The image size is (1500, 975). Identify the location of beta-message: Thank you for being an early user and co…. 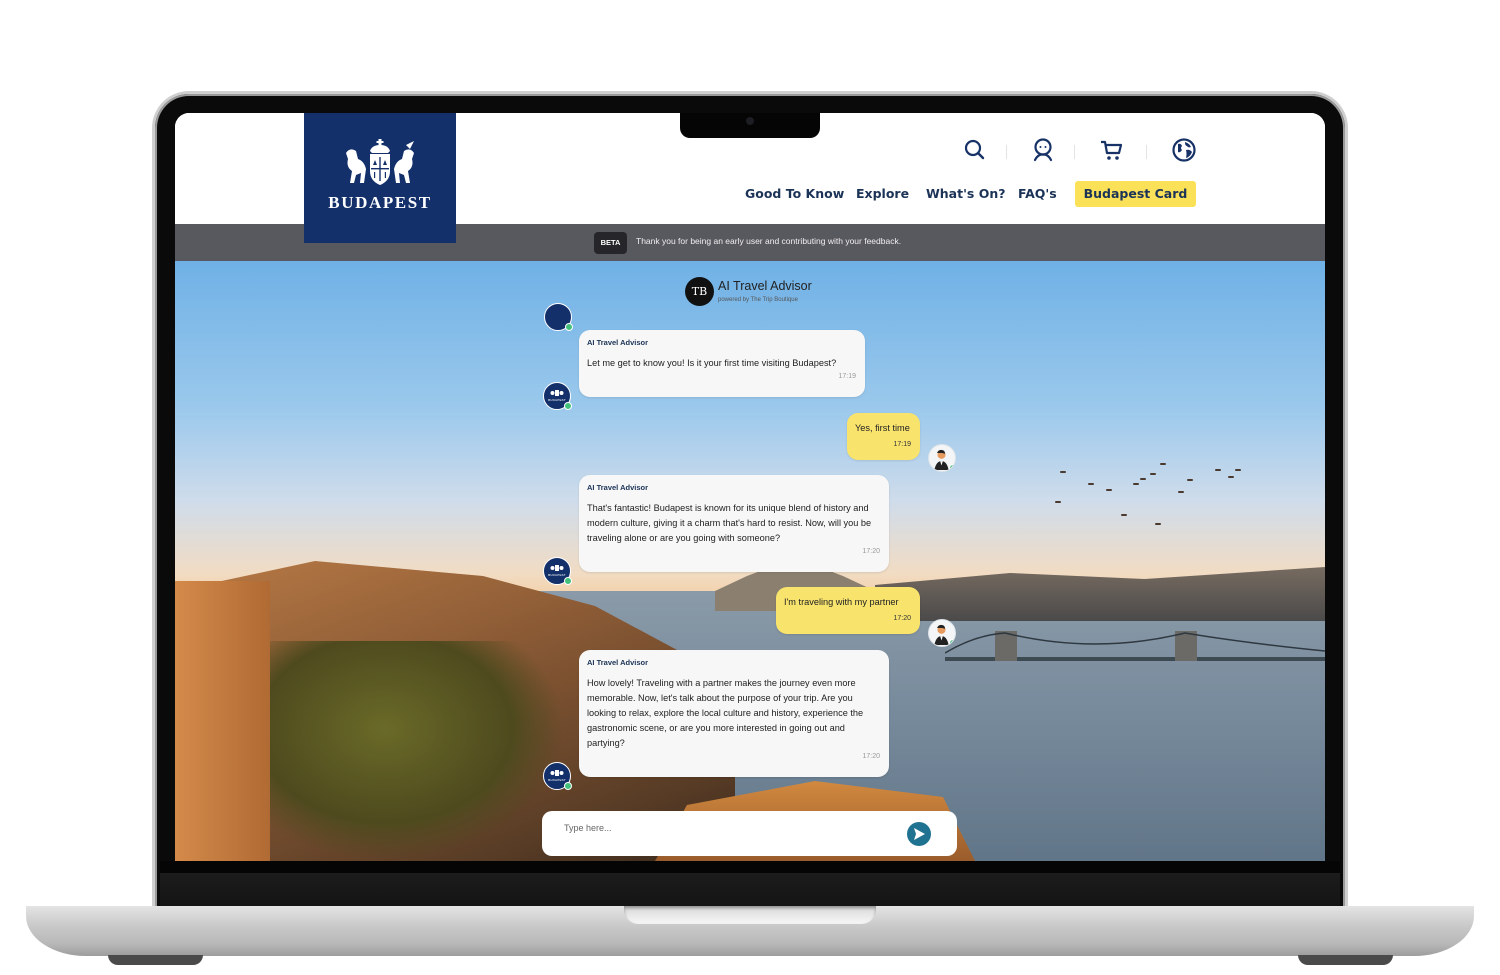
(769, 241).